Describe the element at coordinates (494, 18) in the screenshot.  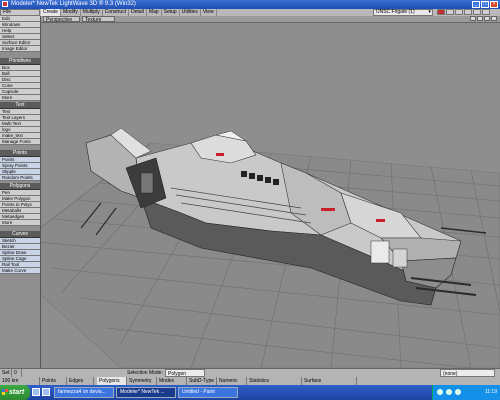
I see `maximize-viewport-icon` at that location.